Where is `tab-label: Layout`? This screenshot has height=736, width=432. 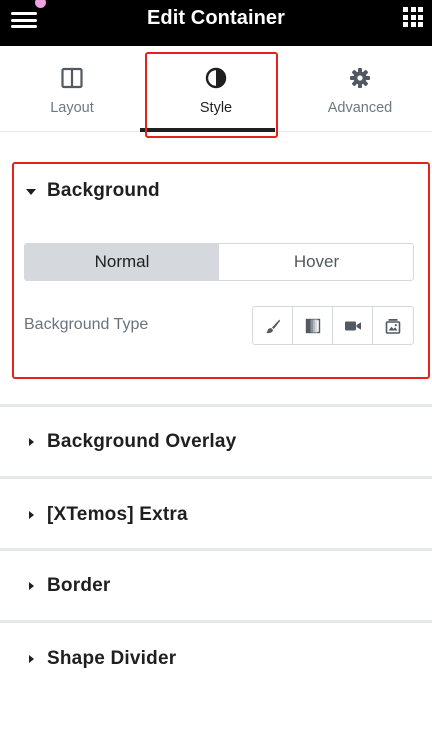
tab-label: Layout is located at coordinates (72, 108).